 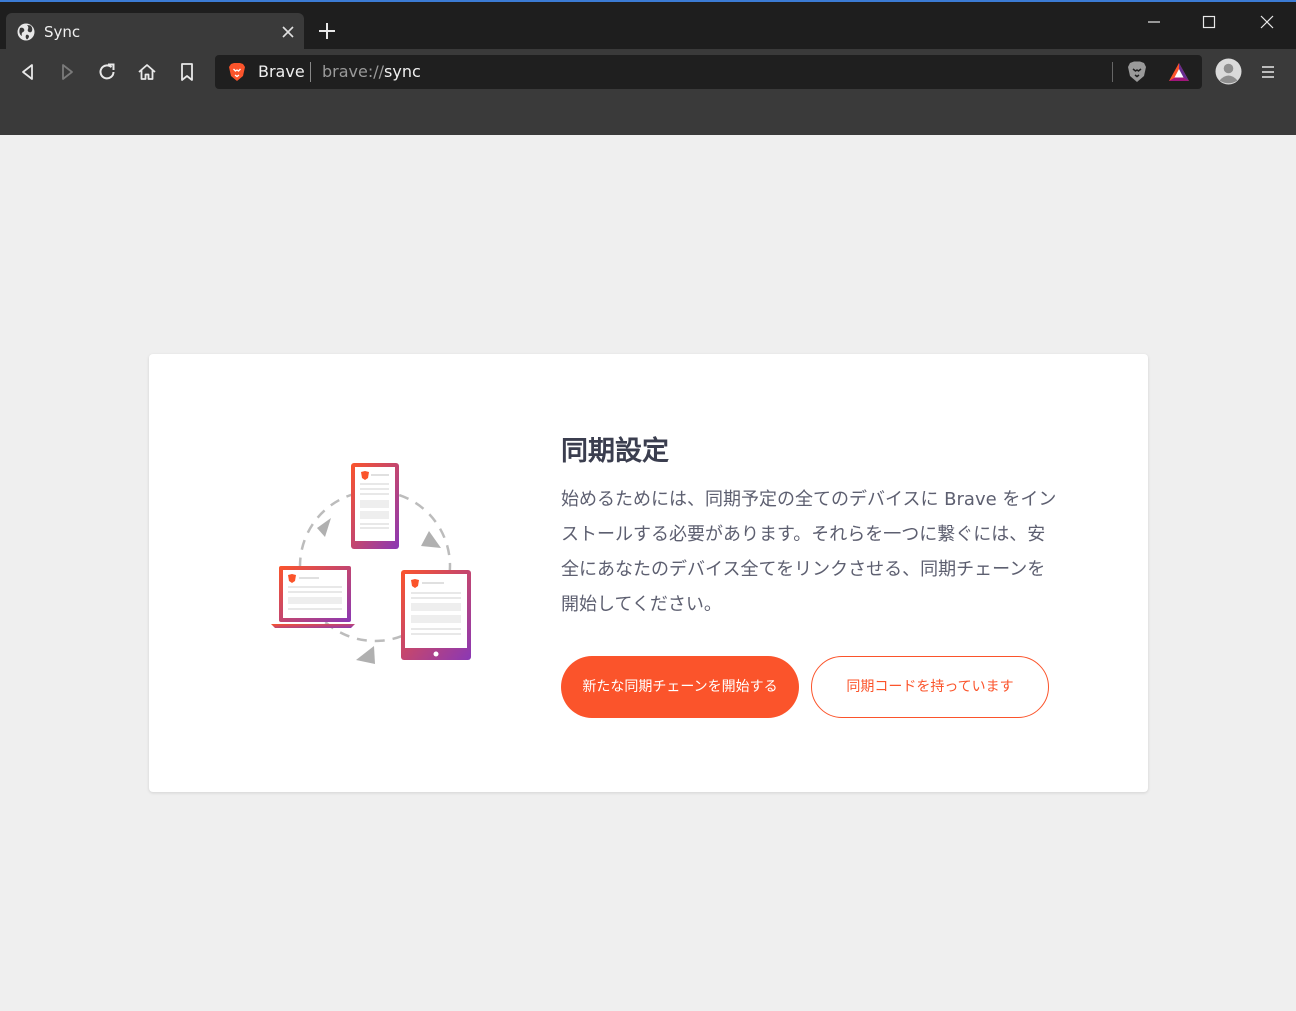 What do you see at coordinates (1209, 22) in the screenshot?
I see `maximize-icon` at bounding box center [1209, 22].